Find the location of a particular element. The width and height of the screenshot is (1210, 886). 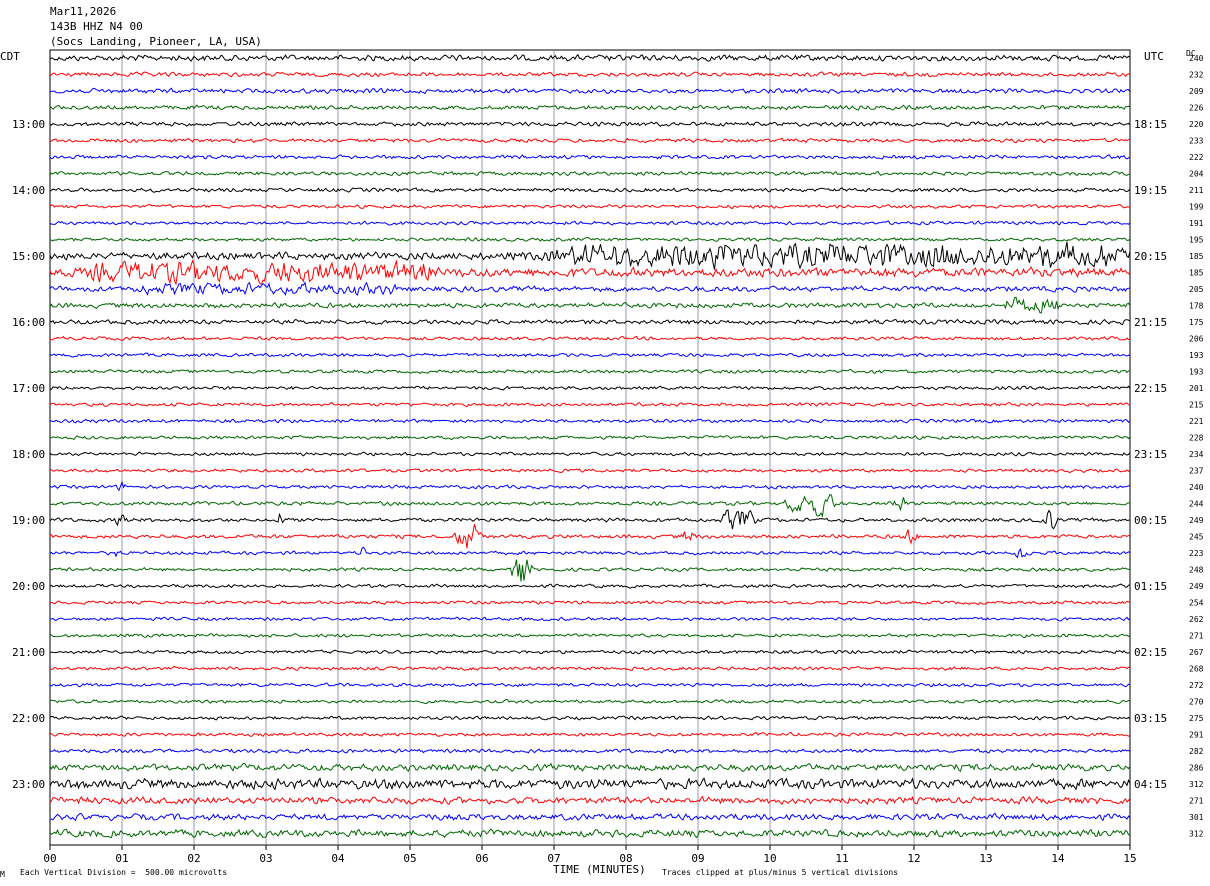

dc-offset-value: 232 is located at coordinates (1196, 75).